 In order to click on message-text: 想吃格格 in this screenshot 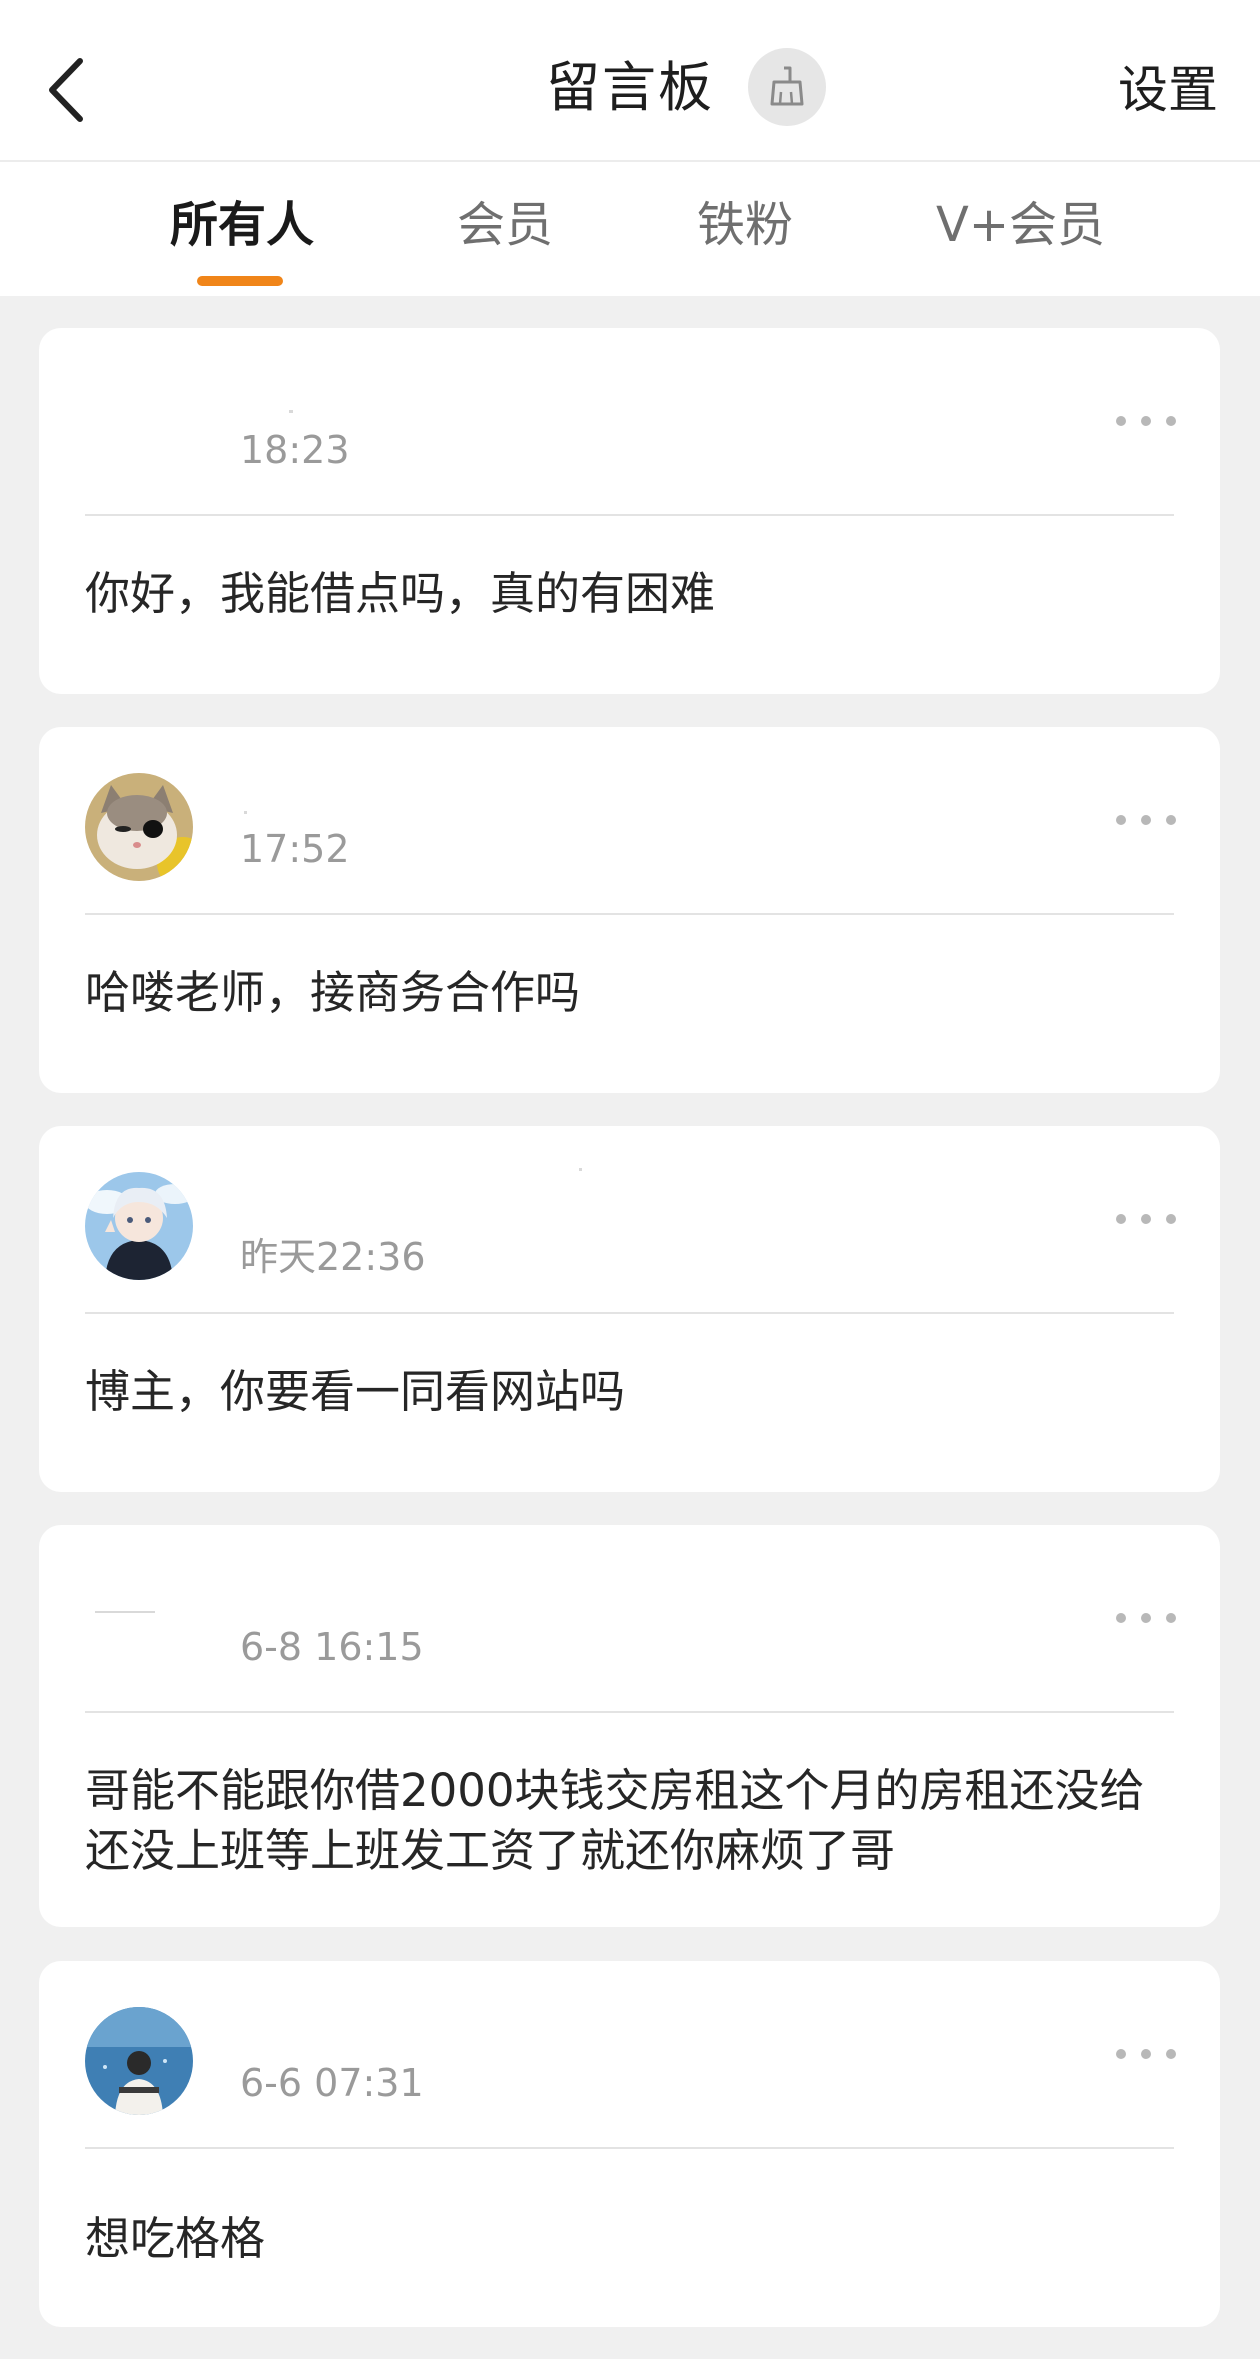, I will do `click(175, 2238)`.